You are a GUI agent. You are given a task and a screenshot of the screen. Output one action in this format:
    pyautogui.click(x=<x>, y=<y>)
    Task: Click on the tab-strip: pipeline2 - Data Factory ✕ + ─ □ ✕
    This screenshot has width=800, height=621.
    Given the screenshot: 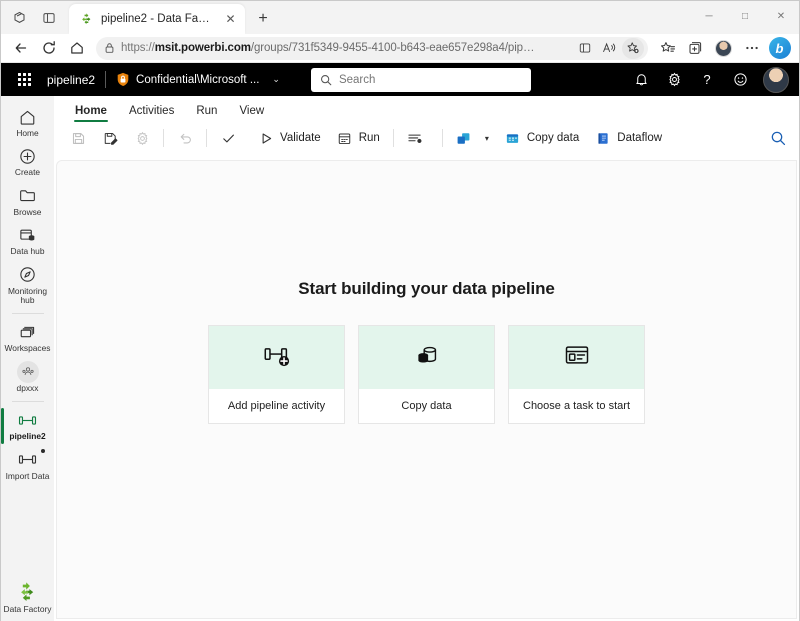 What is the action you would take?
    pyautogui.click(x=400, y=17)
    